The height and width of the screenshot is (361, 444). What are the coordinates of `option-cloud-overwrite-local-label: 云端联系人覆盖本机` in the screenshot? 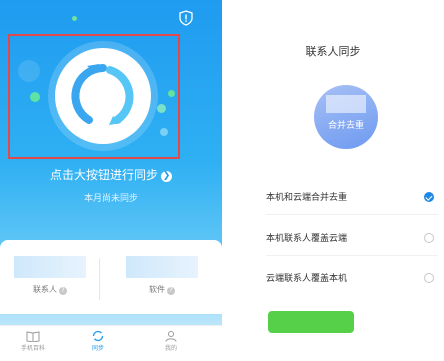 It's located at (307, 279).